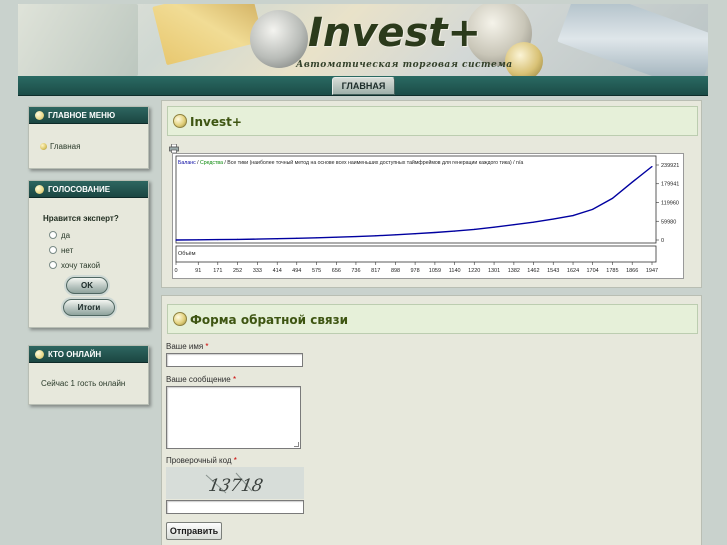 The image size is (727, 545). I want to click on chart-y-tick-label: 0, so click(662, 241).